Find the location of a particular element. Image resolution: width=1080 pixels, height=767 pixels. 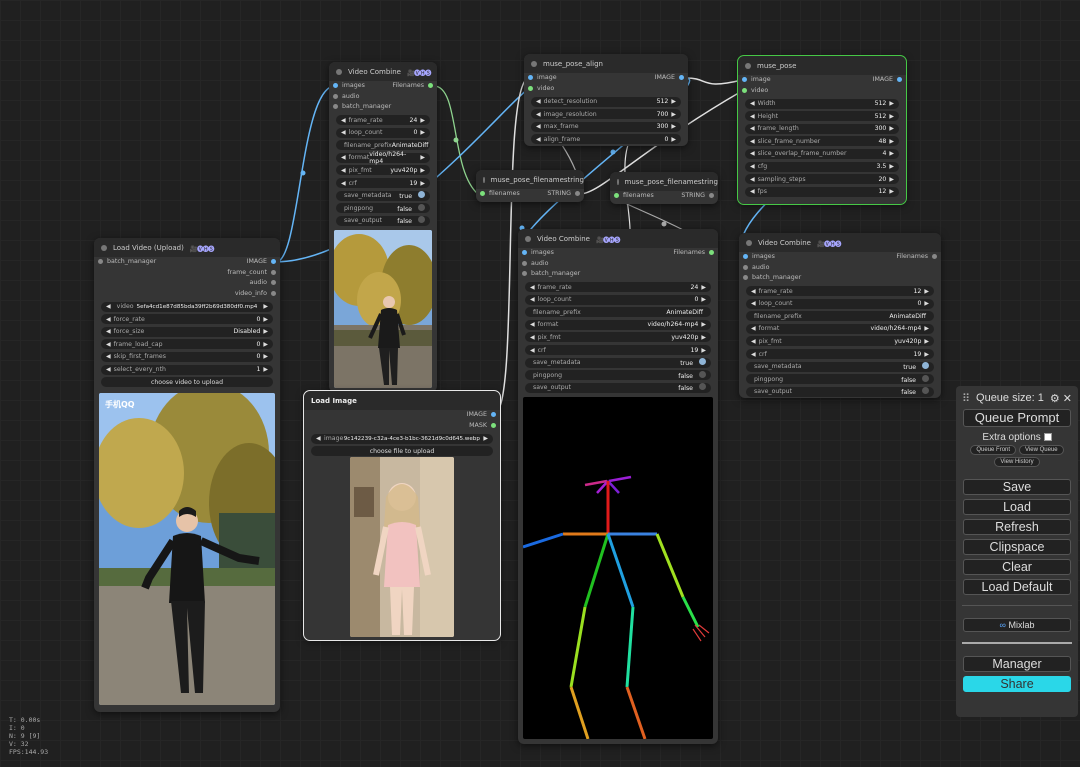

widget-sampling-steps: ◀ sampling_steps 20 ▶ is located at coordinates (822, 179).